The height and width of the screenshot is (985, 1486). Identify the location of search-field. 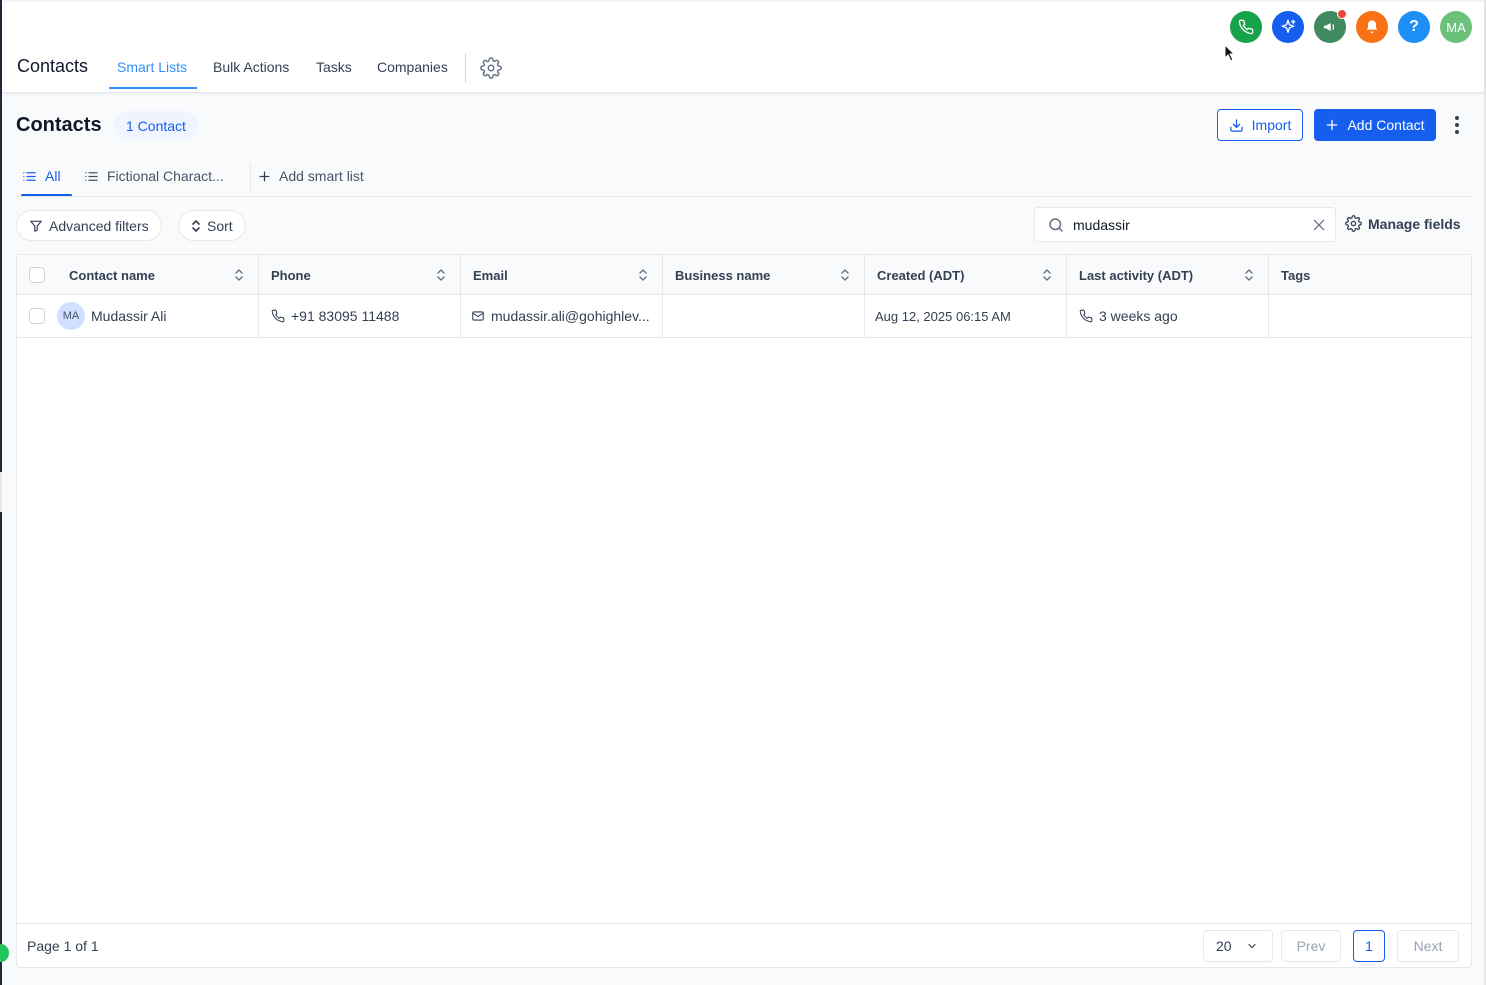
(1185, 224).